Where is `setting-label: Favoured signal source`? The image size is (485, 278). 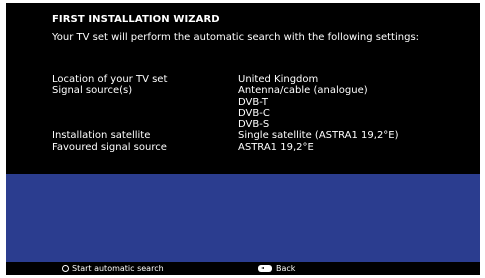
setting-label: Favoured signal source is located at coordinates (109, 147).